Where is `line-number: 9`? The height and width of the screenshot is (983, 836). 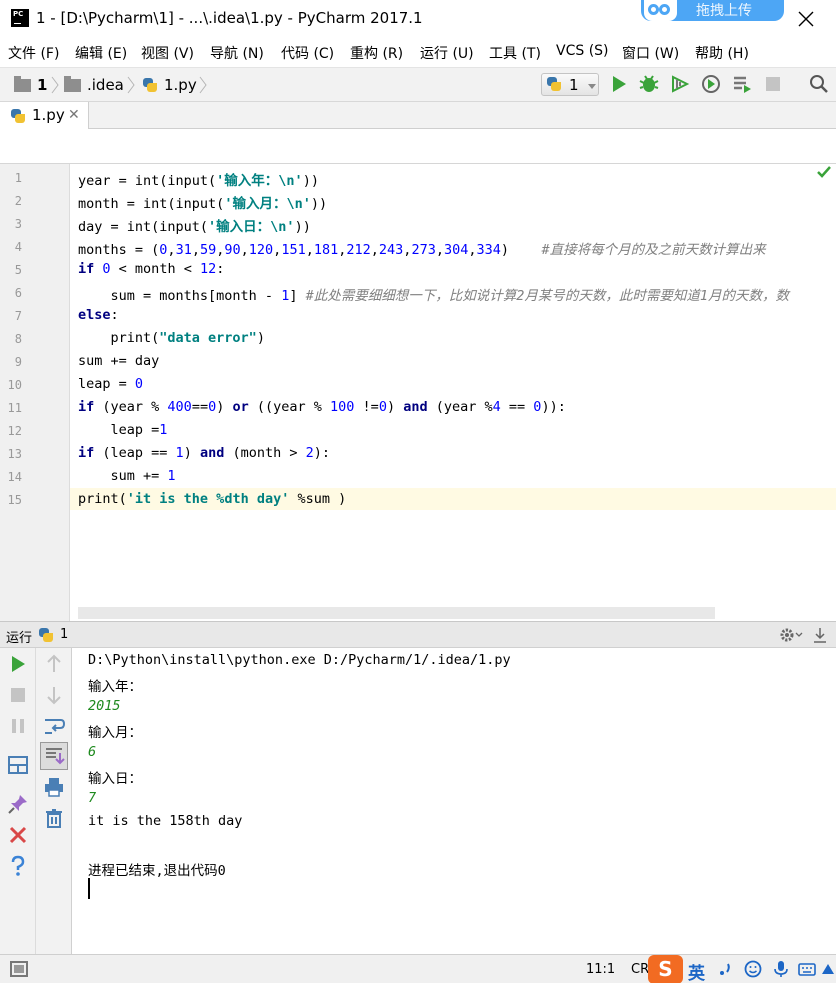 line-number: 9 is located at coordinates (18, 362).